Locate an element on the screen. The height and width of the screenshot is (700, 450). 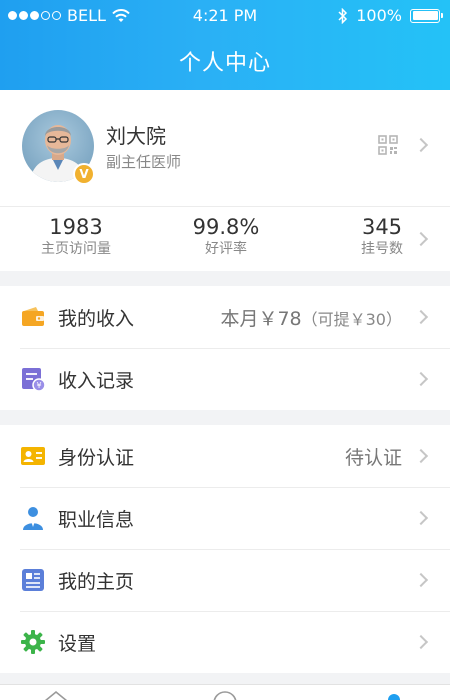
stat-visits-value: 1983 is located at coordinates (76, 227).